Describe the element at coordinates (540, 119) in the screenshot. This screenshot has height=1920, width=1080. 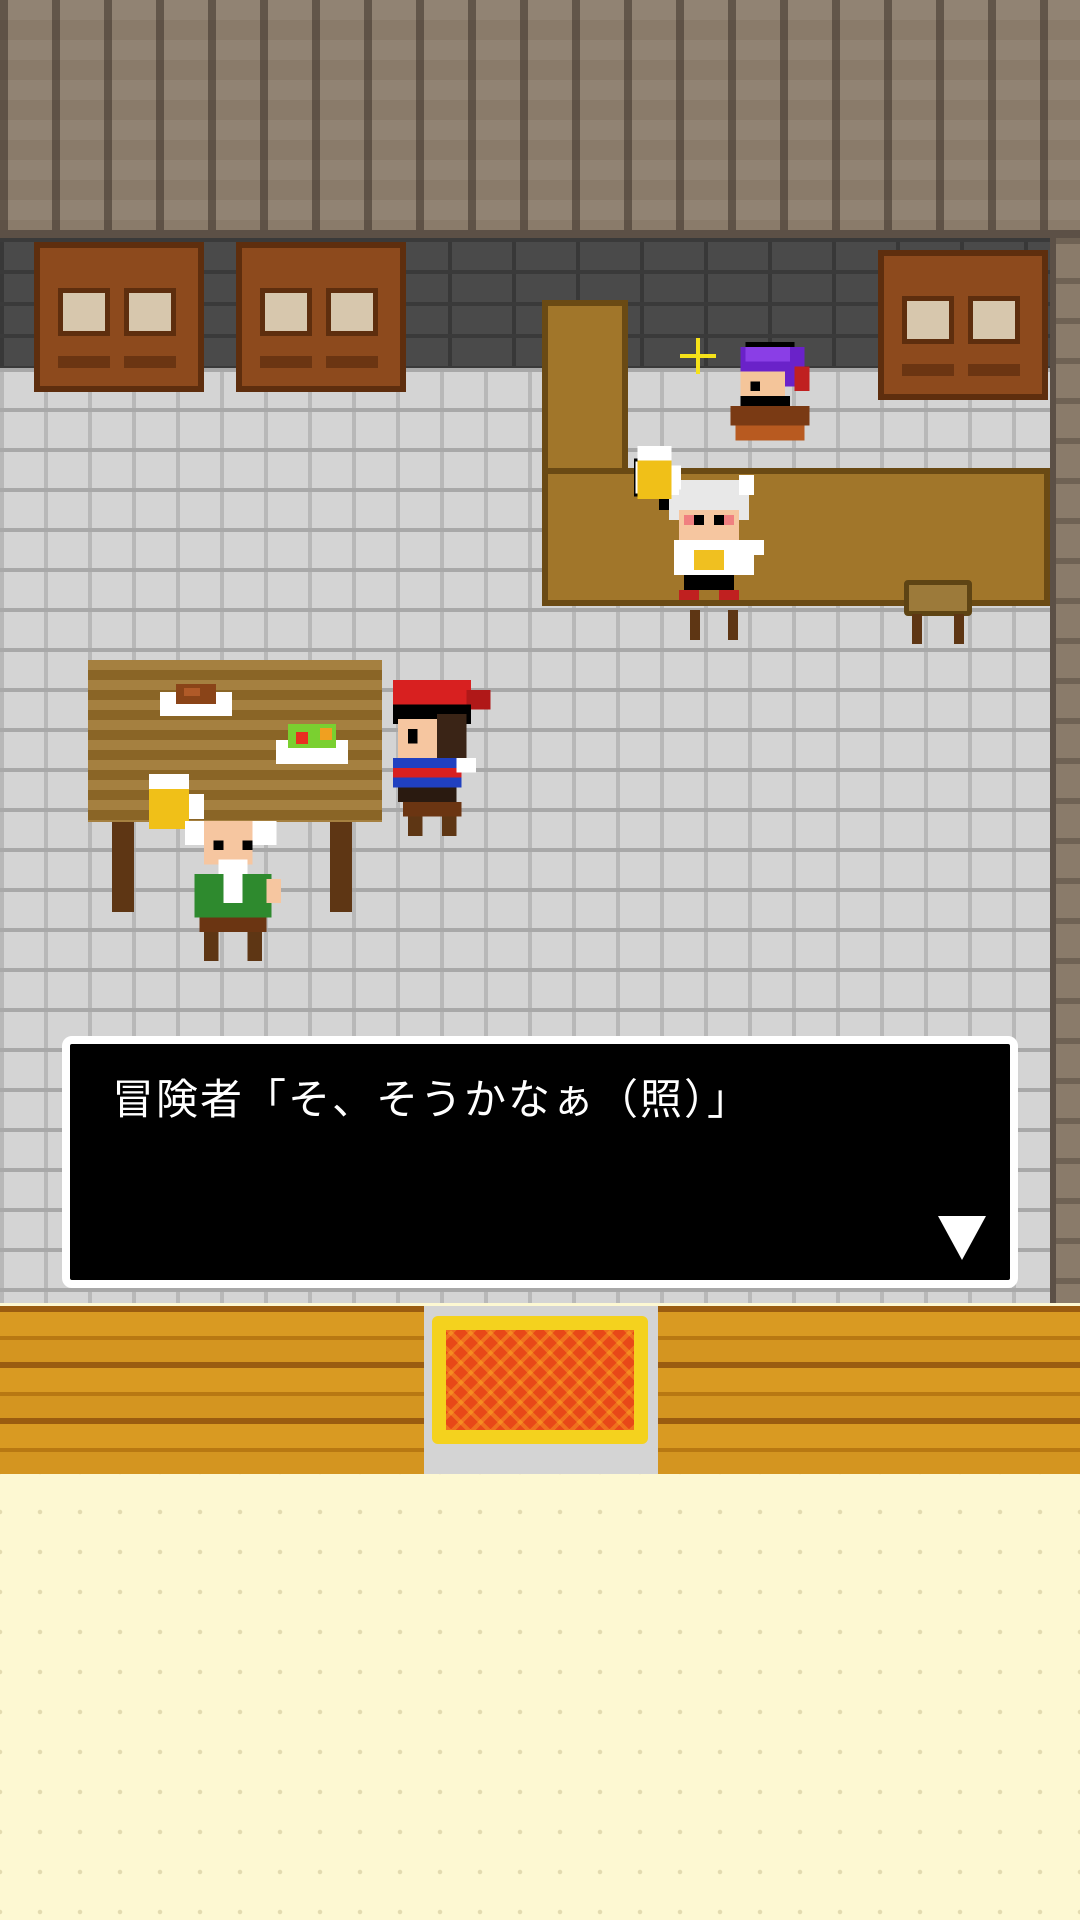
I see `brick-wall` at that location.